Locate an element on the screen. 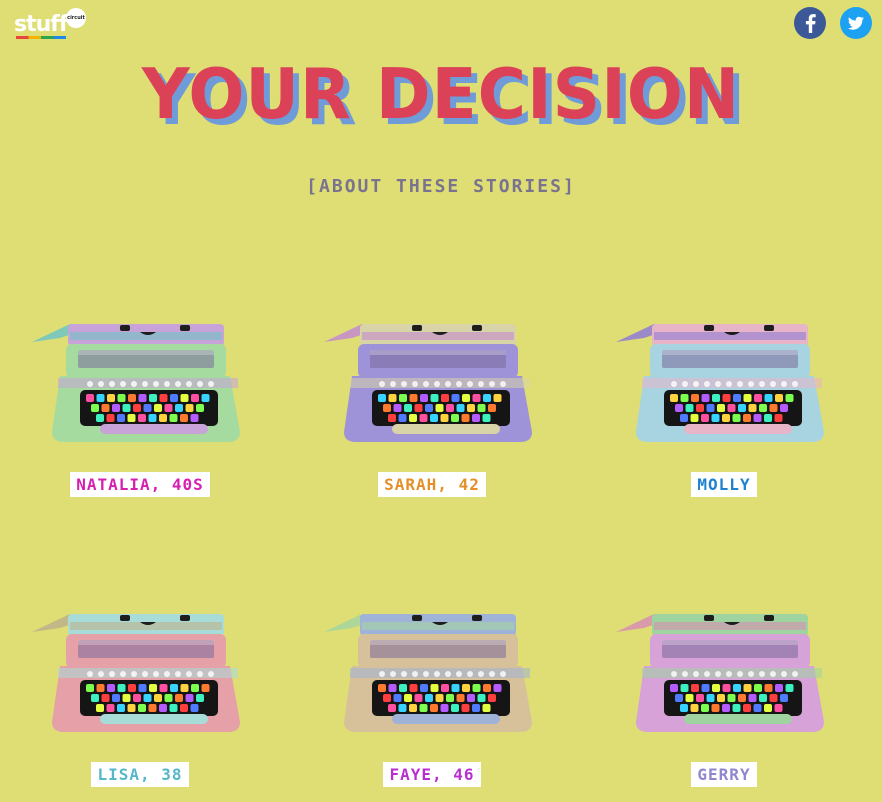  about-these-stories-link: [ABOUT THESE STORIES] is located at coordinates (441, 186).